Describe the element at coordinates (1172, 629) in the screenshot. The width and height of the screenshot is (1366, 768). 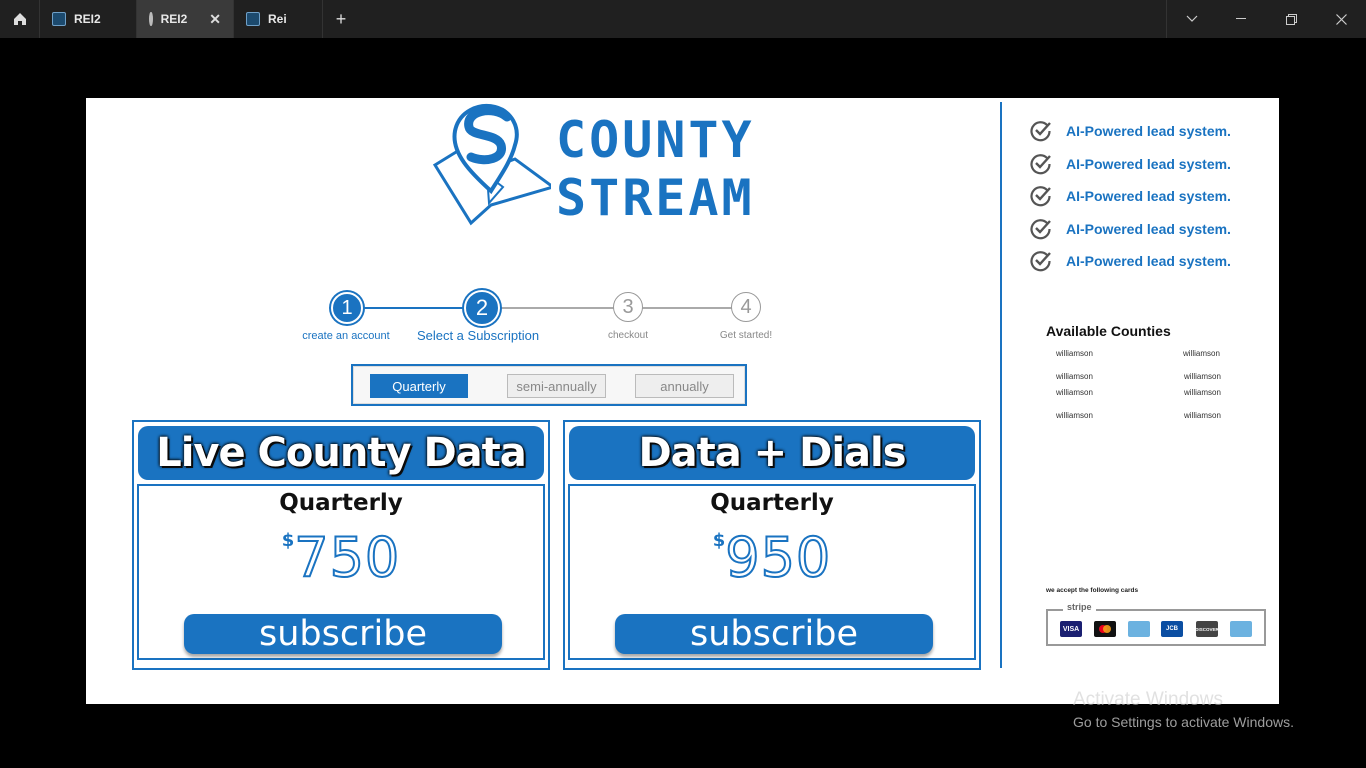
I see `jcb-icon: JCB` at that location.